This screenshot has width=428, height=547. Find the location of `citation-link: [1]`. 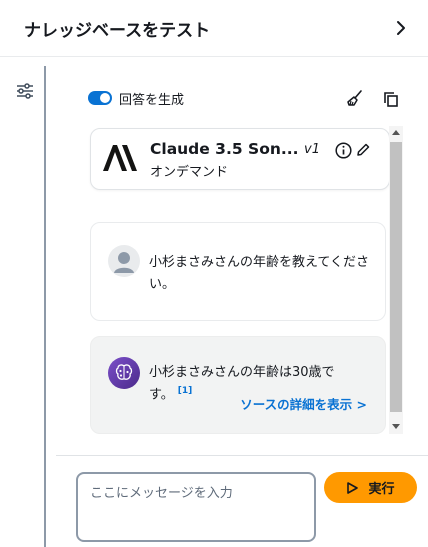

citation-link: [1] is located at coordinates (185, 391).